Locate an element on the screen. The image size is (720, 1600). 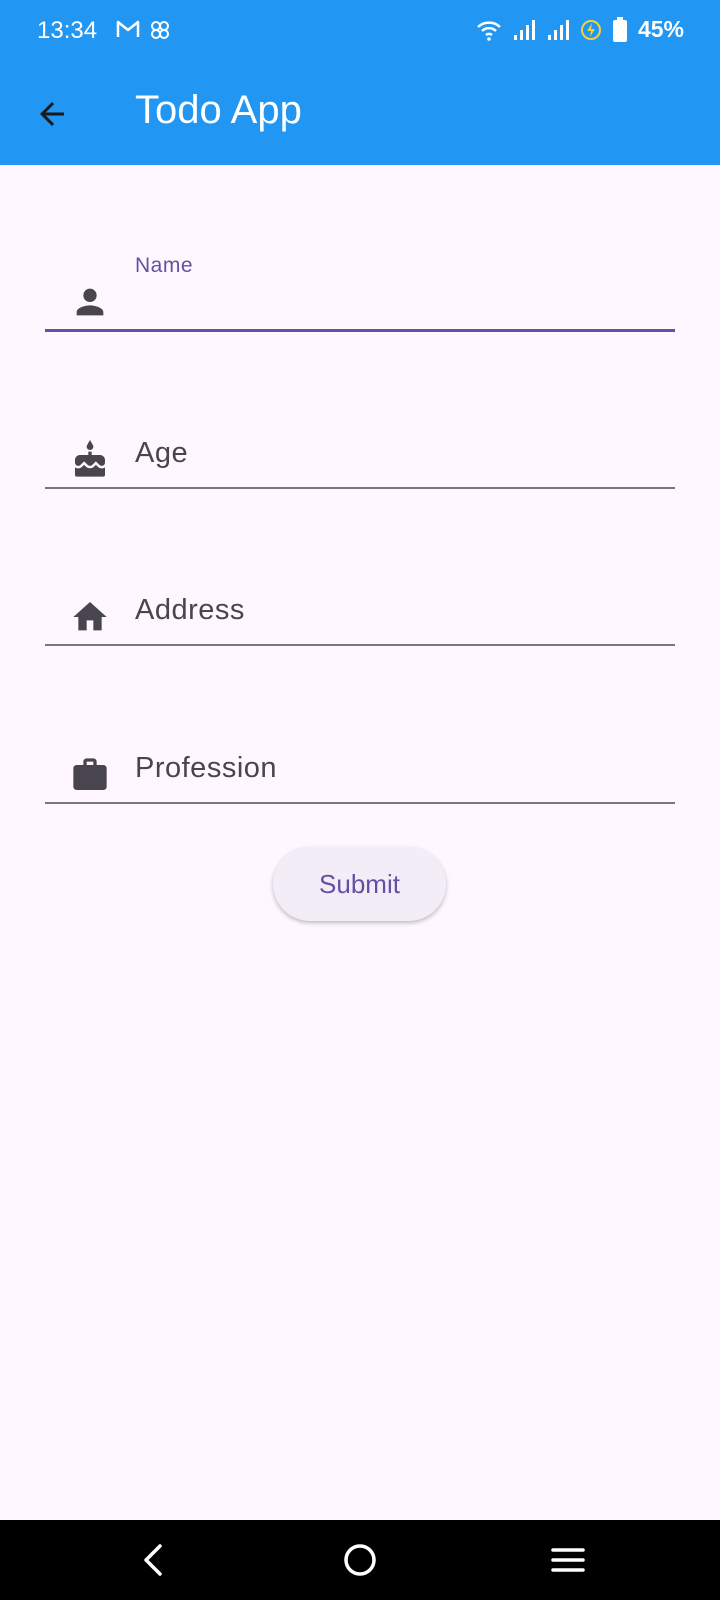
gmail-icon is located at coordinates (128, 28).